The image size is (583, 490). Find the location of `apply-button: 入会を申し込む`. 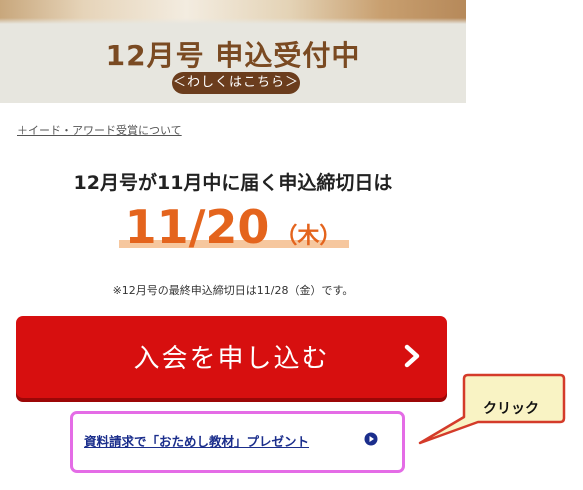

apply-button: 入会を申し込む is located at coordinates (231, 357).